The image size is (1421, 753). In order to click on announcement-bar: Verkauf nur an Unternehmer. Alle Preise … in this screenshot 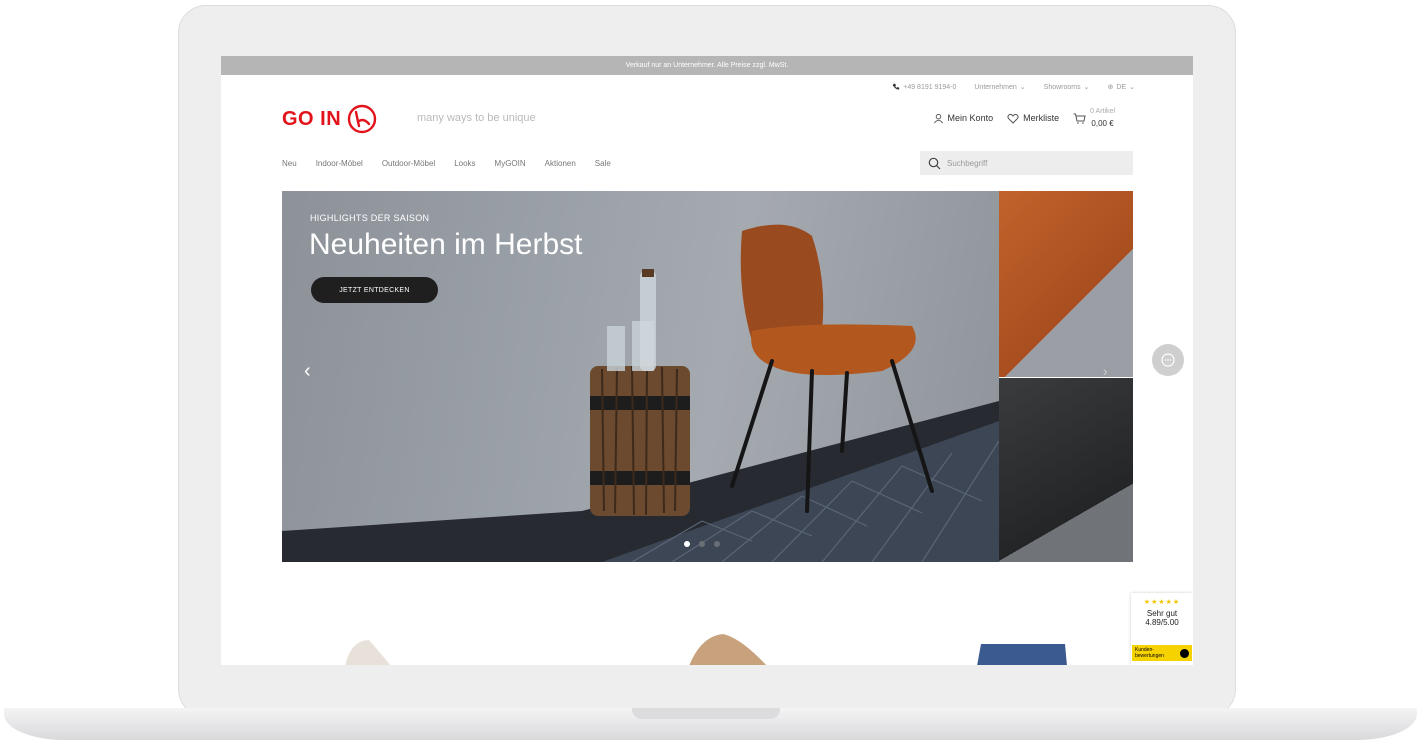, I will do `click(707, 65)`.